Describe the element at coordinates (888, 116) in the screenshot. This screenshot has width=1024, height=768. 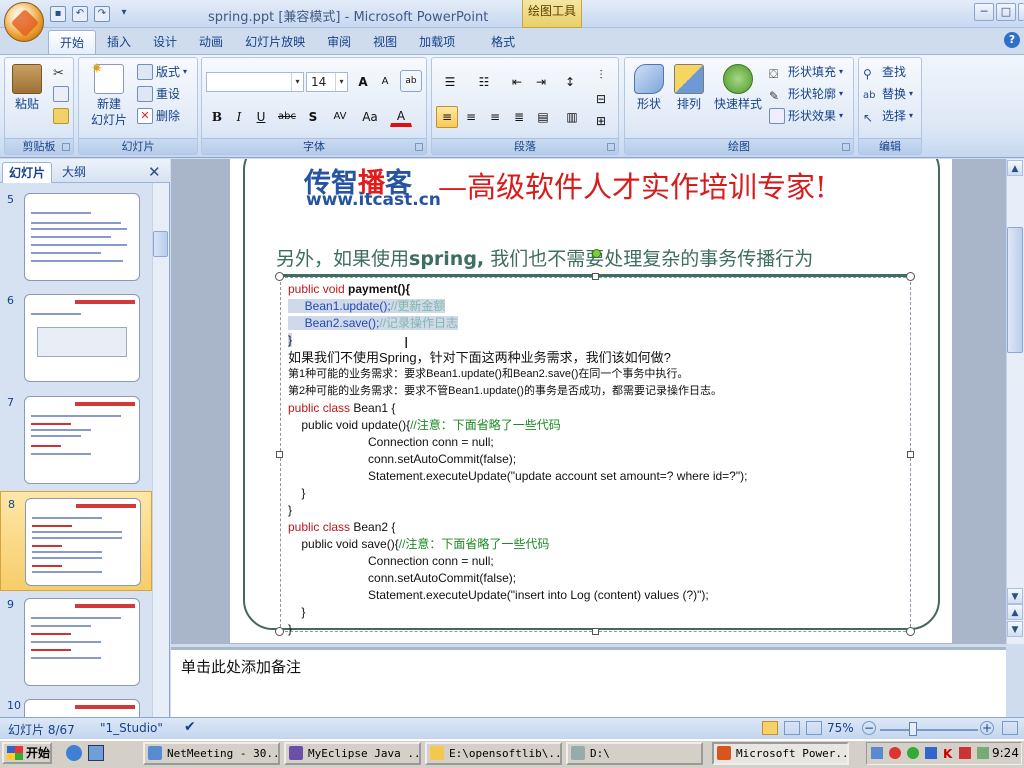
I see `select-button: ↖ 选择 ▾` at that location.